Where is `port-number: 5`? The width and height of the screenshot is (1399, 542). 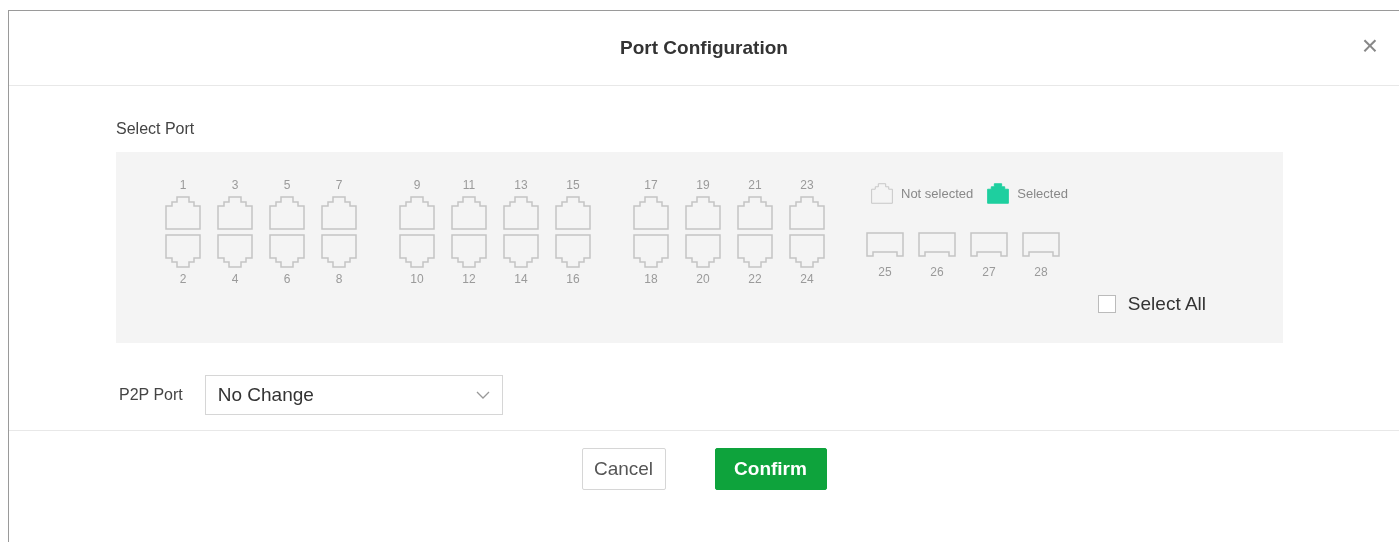 port-number: 5 is located at coordinates (287, 185).